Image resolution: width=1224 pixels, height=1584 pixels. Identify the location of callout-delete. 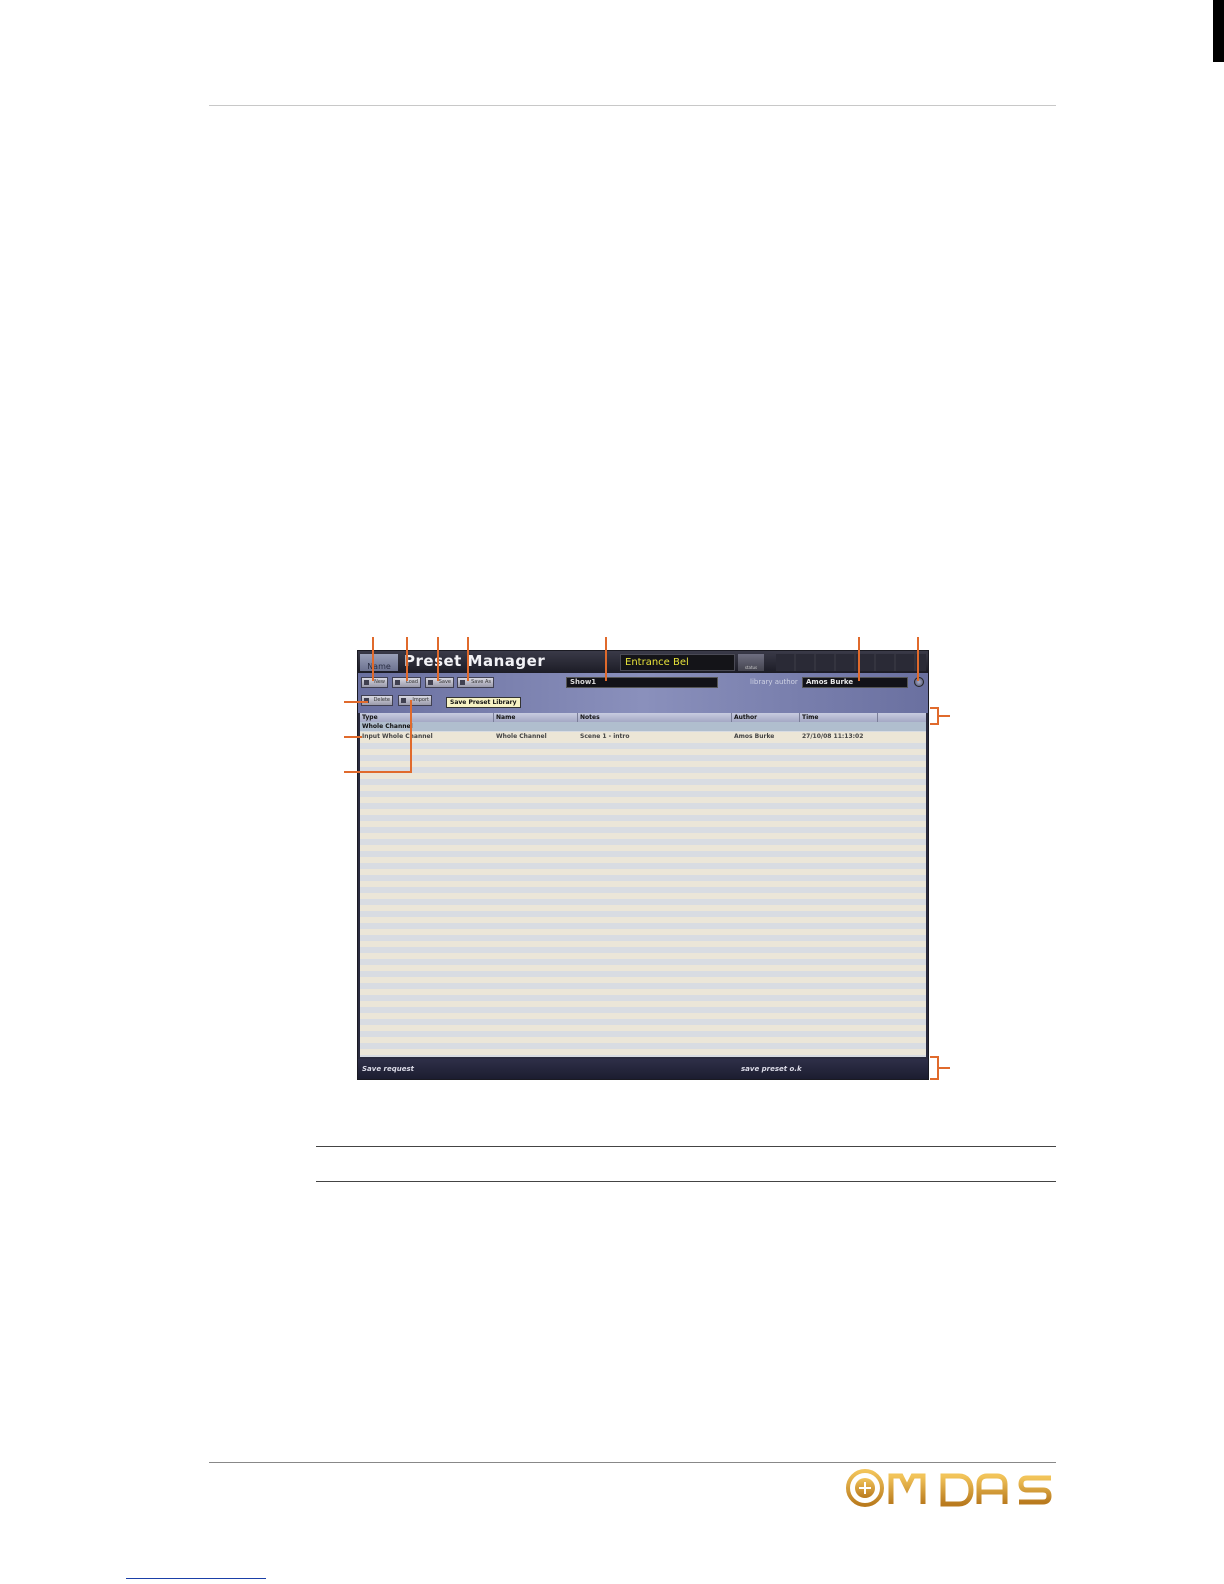
(356, 702).